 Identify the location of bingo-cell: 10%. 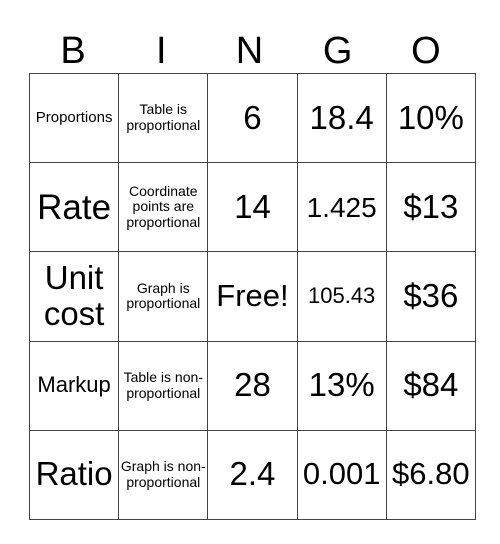
(430, 118).